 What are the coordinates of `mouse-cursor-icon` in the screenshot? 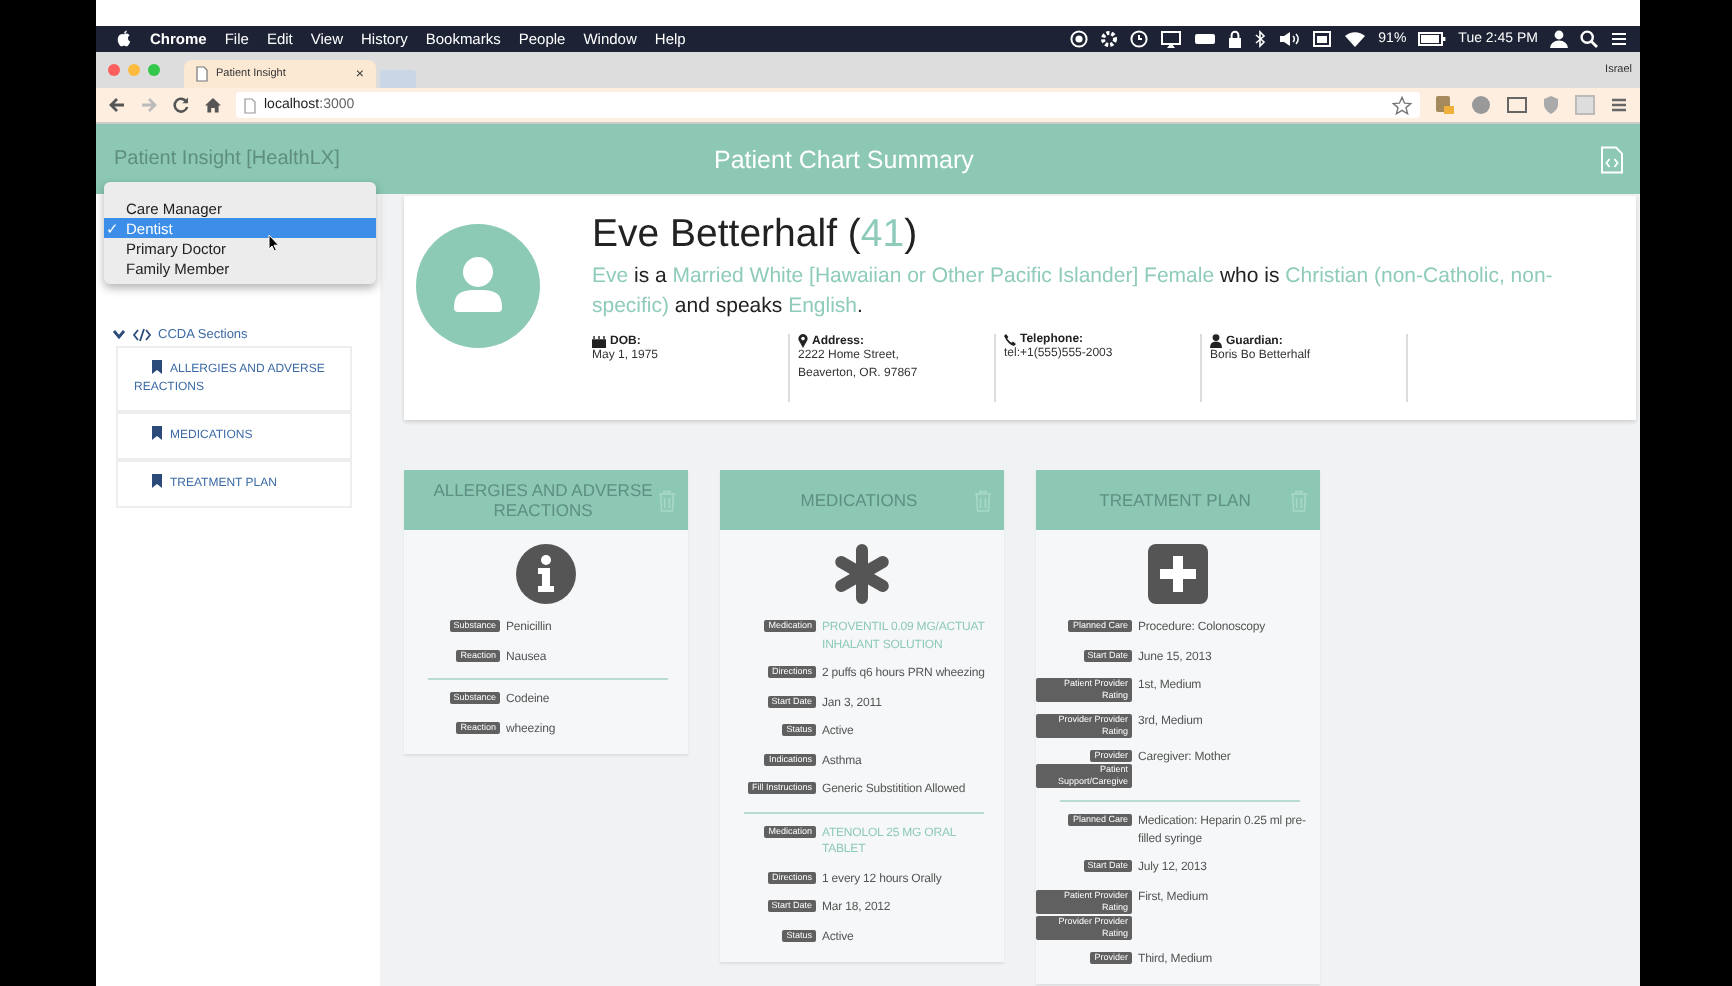 It's located at (274, 243).